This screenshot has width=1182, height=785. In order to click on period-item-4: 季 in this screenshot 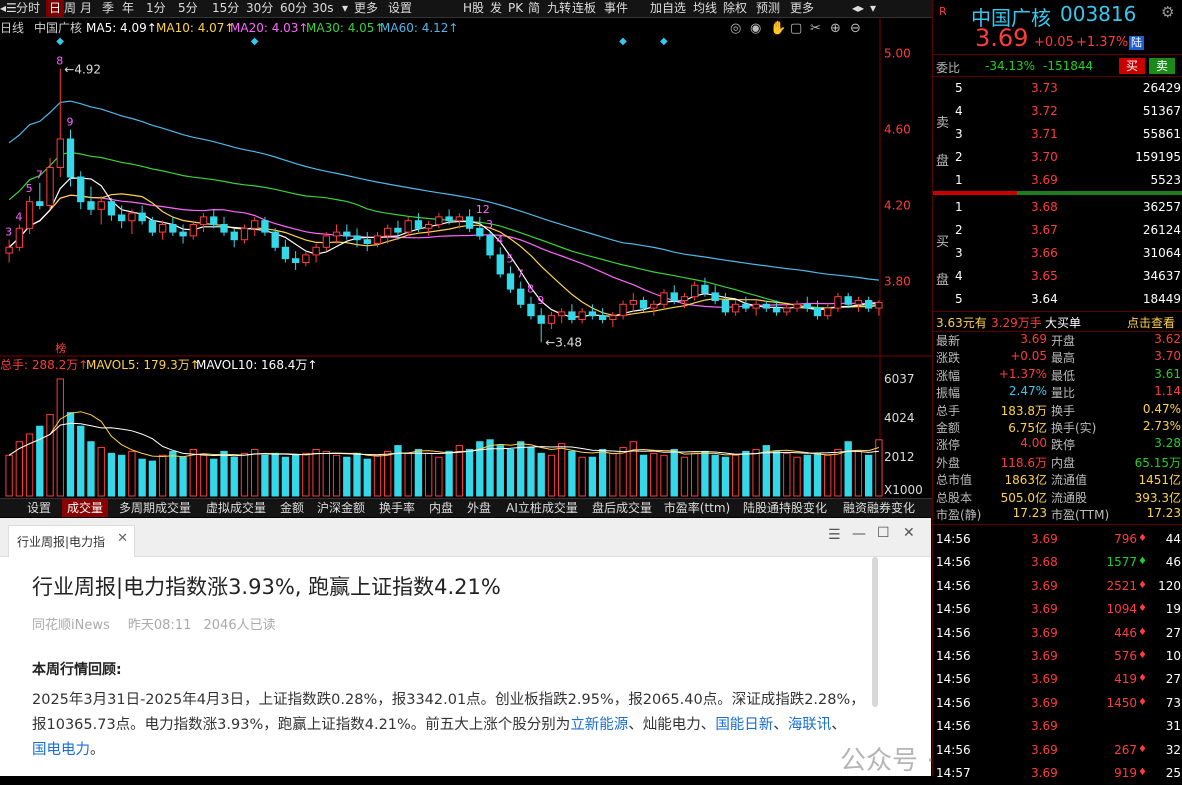, I will do `click(108, 8)`.